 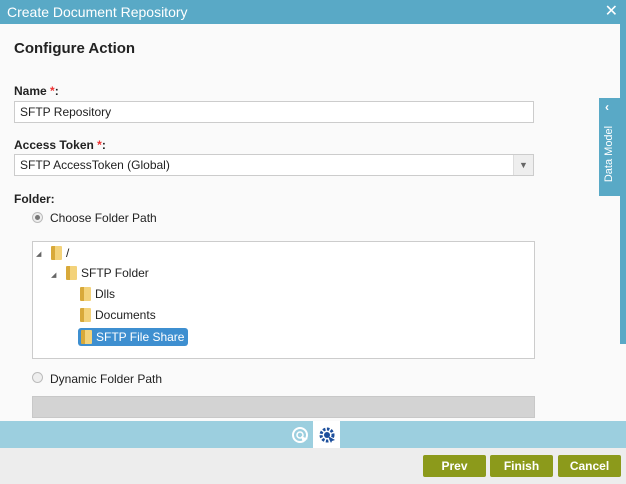 What do you see at coordinates (118, 315) in the screenshot?
I see `tree-node-documents: Documents` at bounding box center [118, 315].